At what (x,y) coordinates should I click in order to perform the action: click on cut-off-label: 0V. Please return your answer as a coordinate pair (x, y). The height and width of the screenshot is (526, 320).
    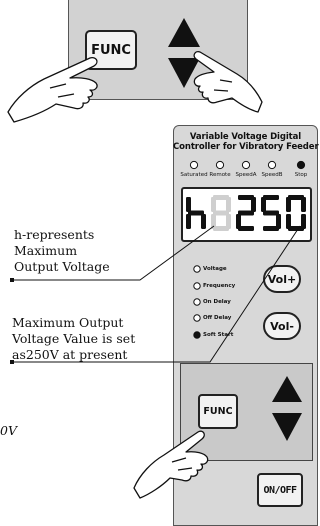
    Looking at the image, I should click on (8, 430).